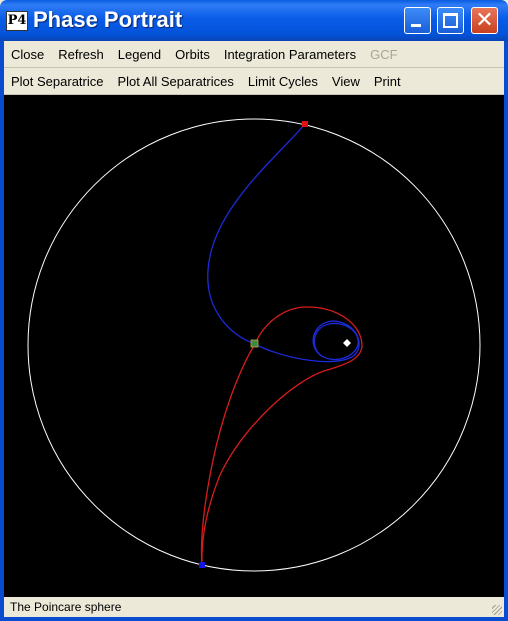  I want to click on minimize-icon, so click(416, 25).